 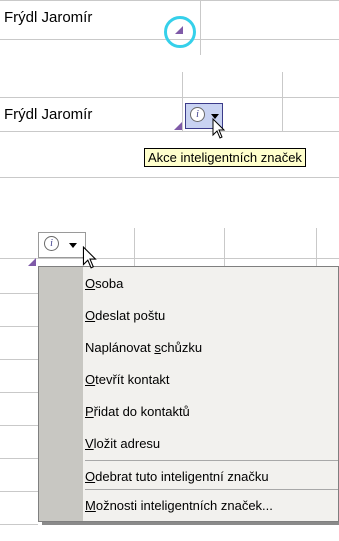 I want to click on menu-item-osoba: Osoba, so click(x=104, y=283).